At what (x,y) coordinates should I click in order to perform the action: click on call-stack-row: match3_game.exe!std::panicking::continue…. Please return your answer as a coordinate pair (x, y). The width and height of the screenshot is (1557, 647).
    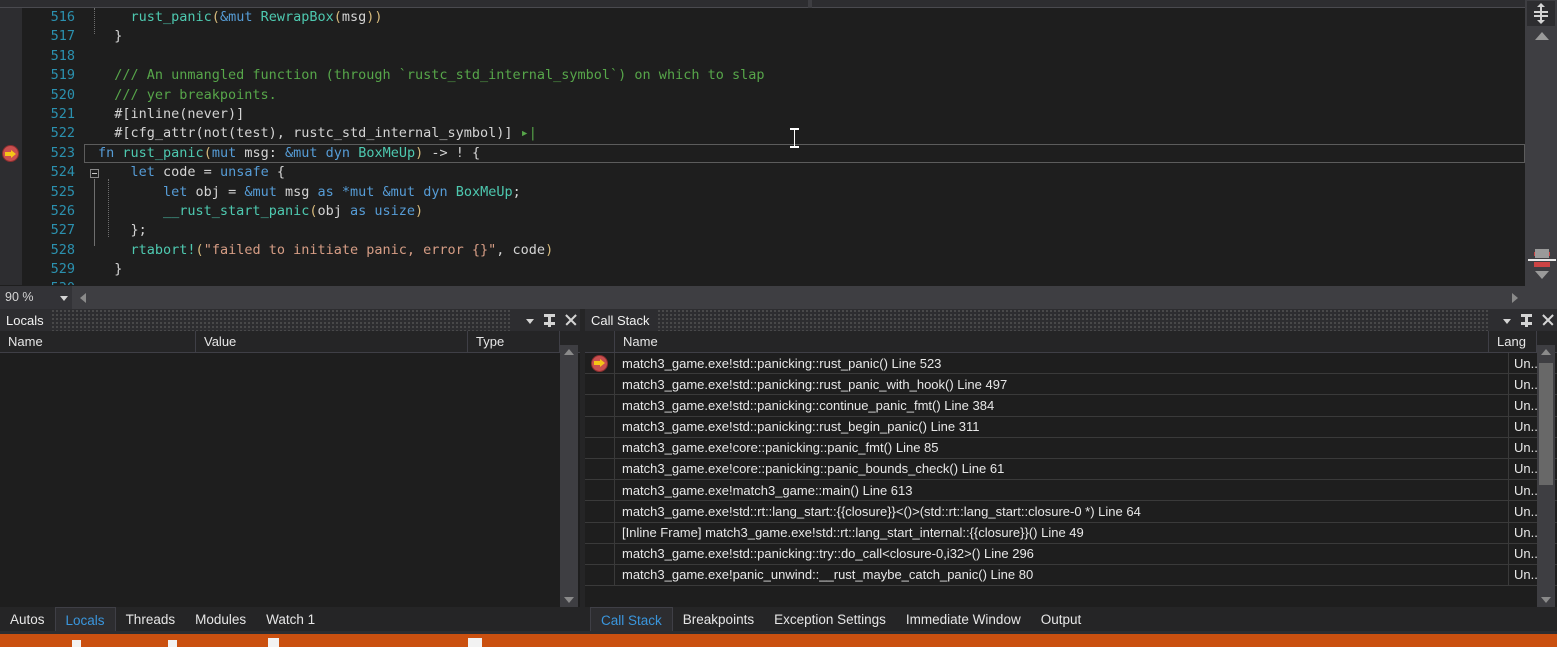
    Looking at the image, I should click on (1071, 405).